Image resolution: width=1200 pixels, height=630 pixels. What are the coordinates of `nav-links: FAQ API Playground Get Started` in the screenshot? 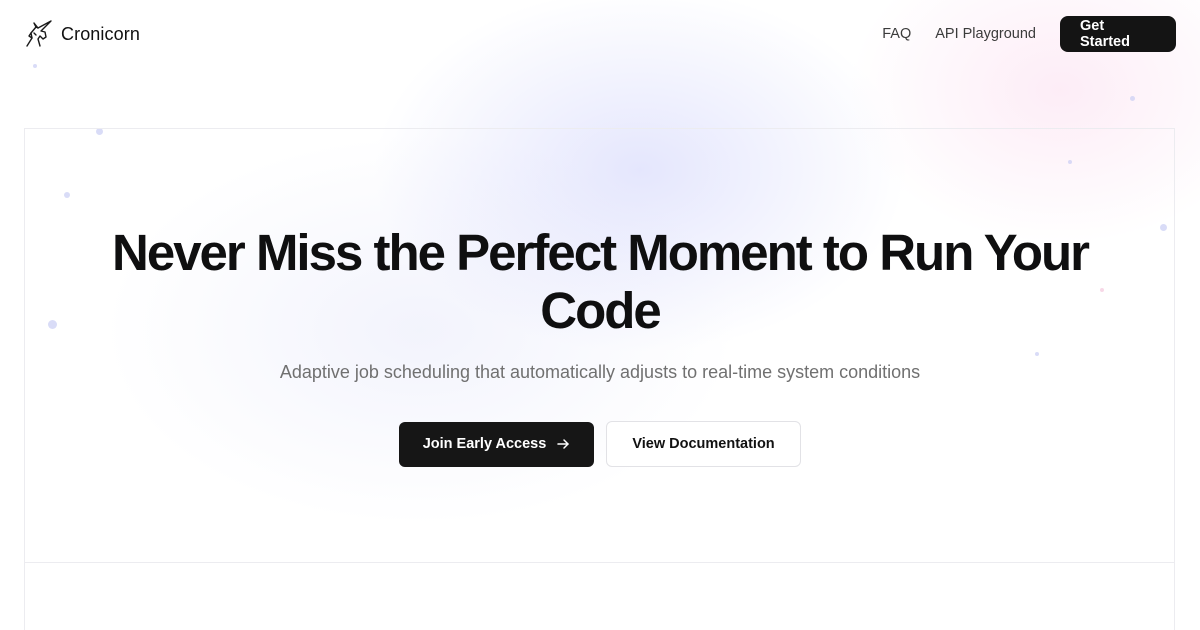 It's located at (1029, 34).